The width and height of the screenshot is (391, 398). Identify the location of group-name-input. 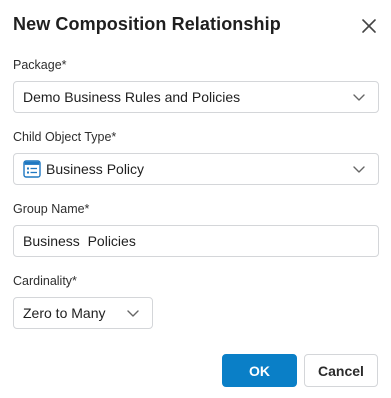
(196, 241).